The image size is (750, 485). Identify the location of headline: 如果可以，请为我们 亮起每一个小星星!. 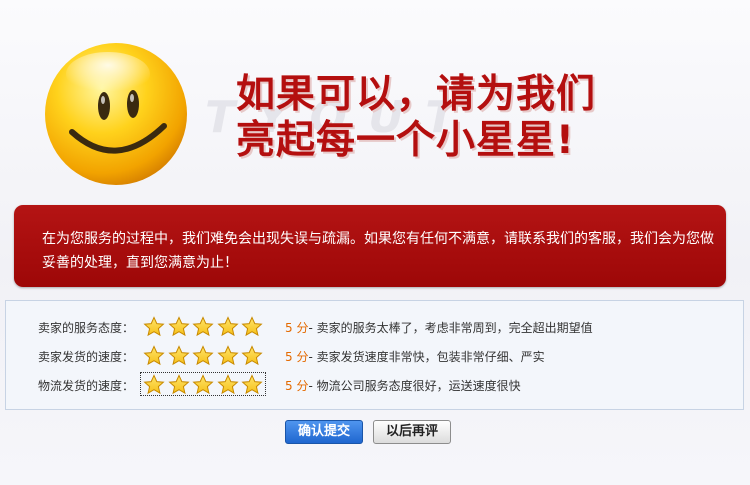
(466, 118).